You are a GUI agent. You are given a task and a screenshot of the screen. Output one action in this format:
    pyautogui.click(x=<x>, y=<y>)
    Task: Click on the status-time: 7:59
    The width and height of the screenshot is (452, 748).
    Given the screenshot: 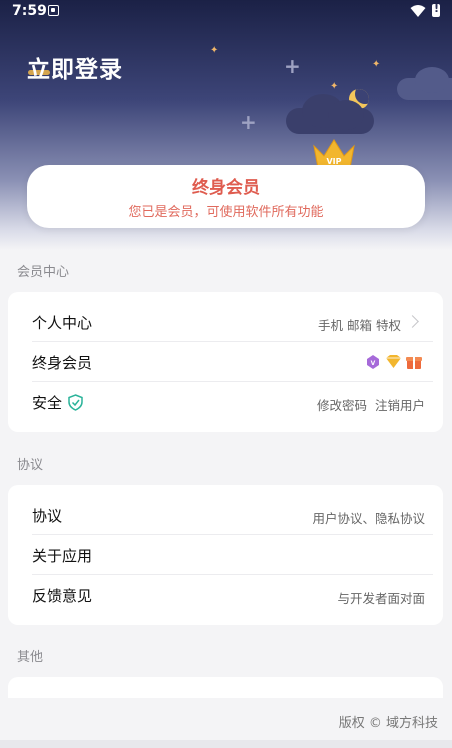 What is the action you would take?
    pyautogui.click(x=29, y=11)
    